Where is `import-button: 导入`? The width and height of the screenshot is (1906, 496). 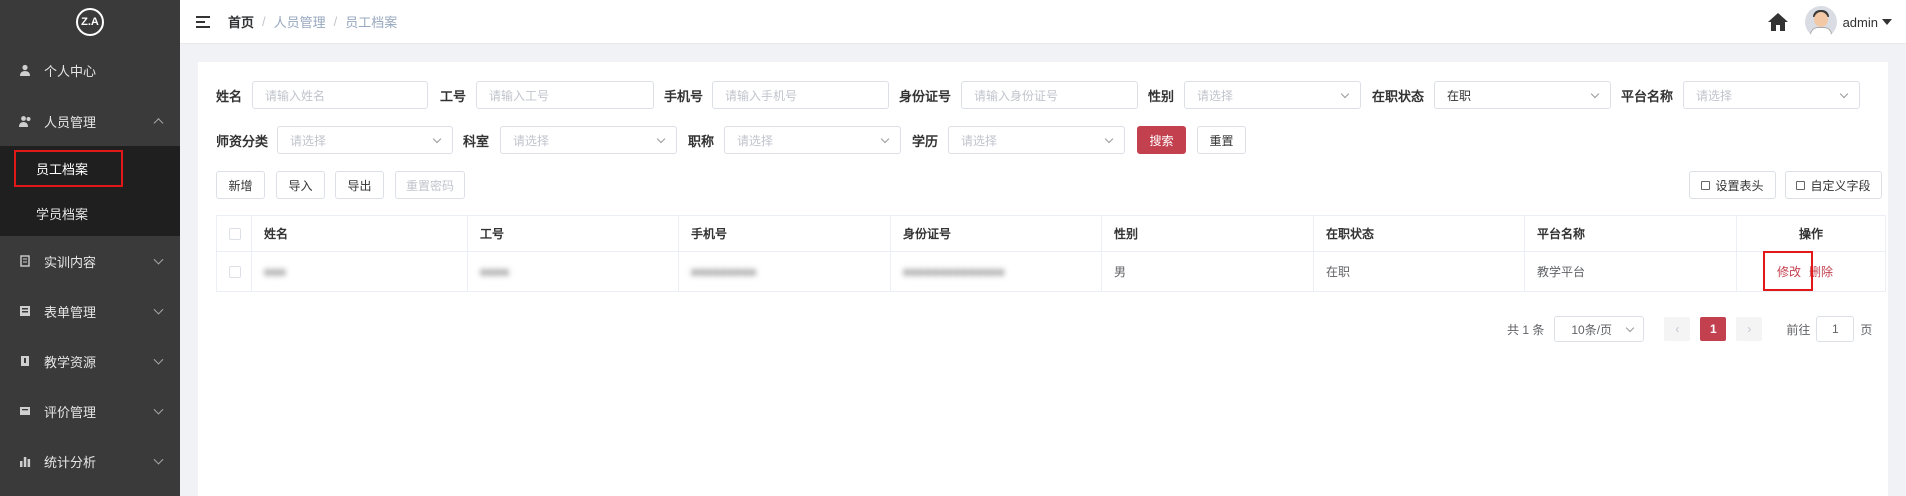 import-button: 导入 is located at coordinates (300, 185).